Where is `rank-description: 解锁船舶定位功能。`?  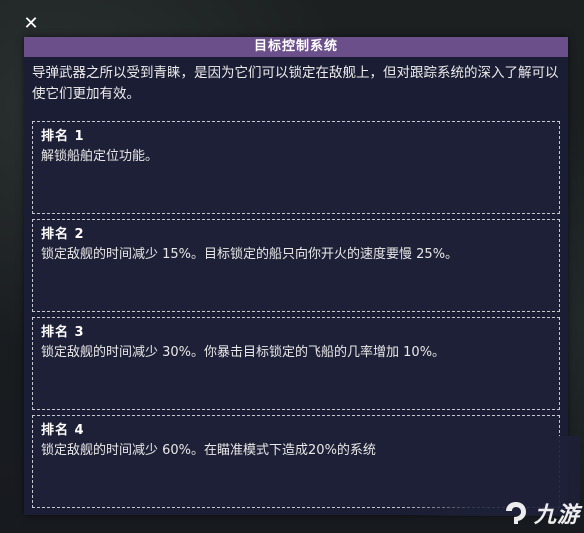 rank-description: 解锁船舶定位功能。 is located at coordinates (100, 156).